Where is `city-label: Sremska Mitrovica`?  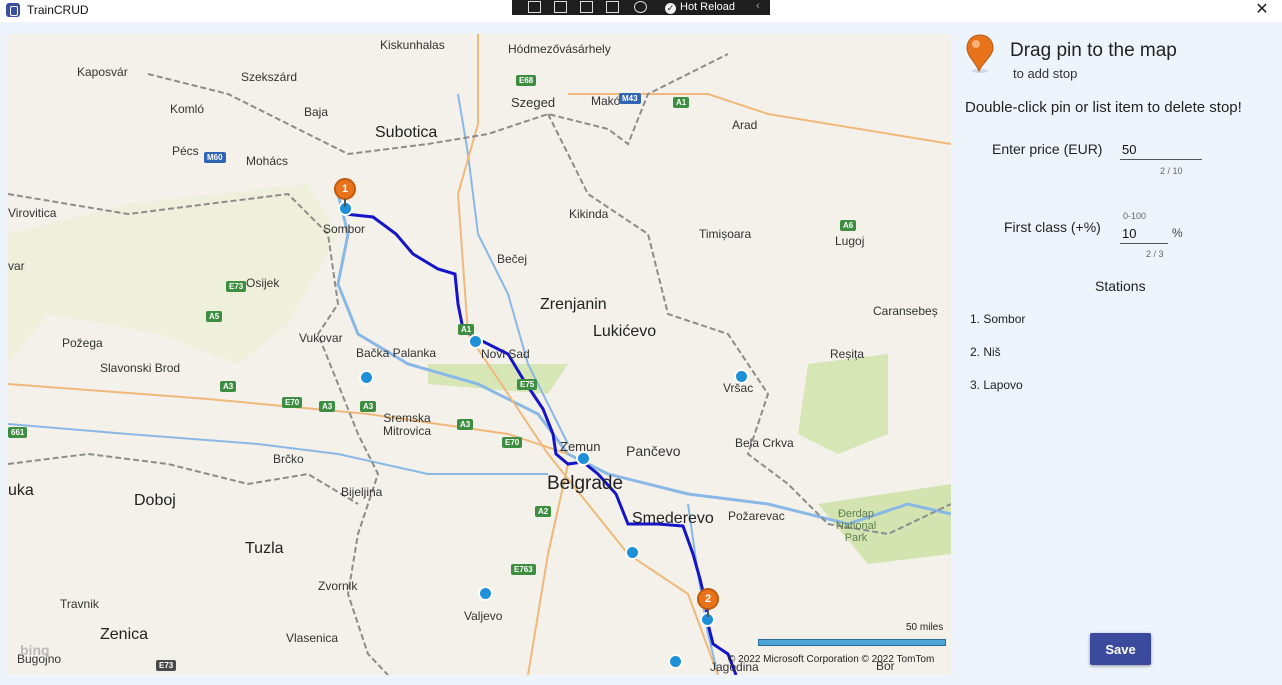 city-label: Sremska Mitrovica is located at coordinates (406, 424).